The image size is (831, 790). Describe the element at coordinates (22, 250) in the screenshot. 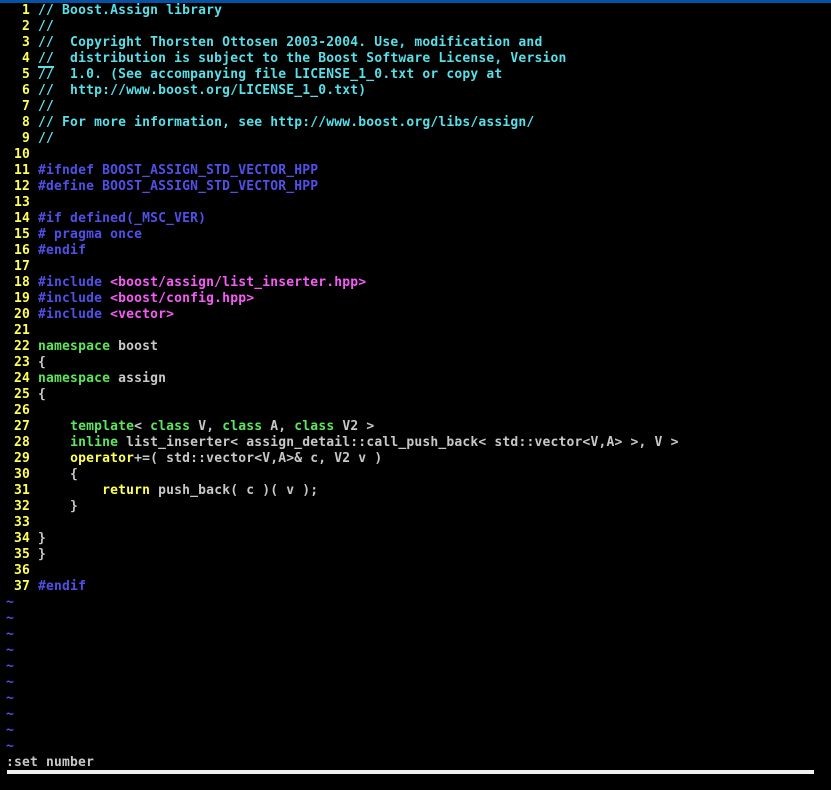

I see `line-number: 16` at that location.